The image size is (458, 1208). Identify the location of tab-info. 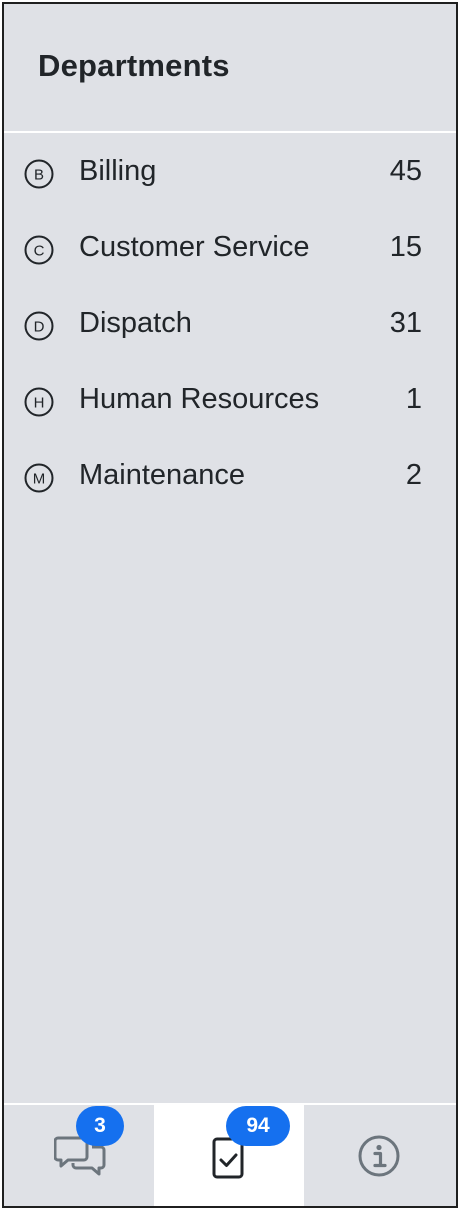
(380, 1155).